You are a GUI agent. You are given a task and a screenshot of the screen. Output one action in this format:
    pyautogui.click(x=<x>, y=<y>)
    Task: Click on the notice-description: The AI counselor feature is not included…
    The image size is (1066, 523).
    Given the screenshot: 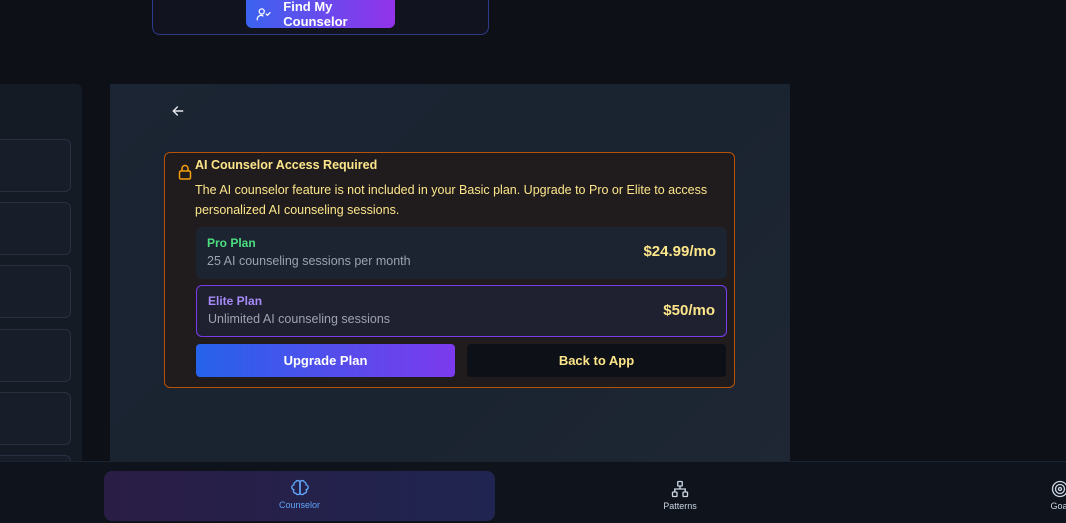 What is the action you would take?
    pyautogui.click(x=451, y=200)
    